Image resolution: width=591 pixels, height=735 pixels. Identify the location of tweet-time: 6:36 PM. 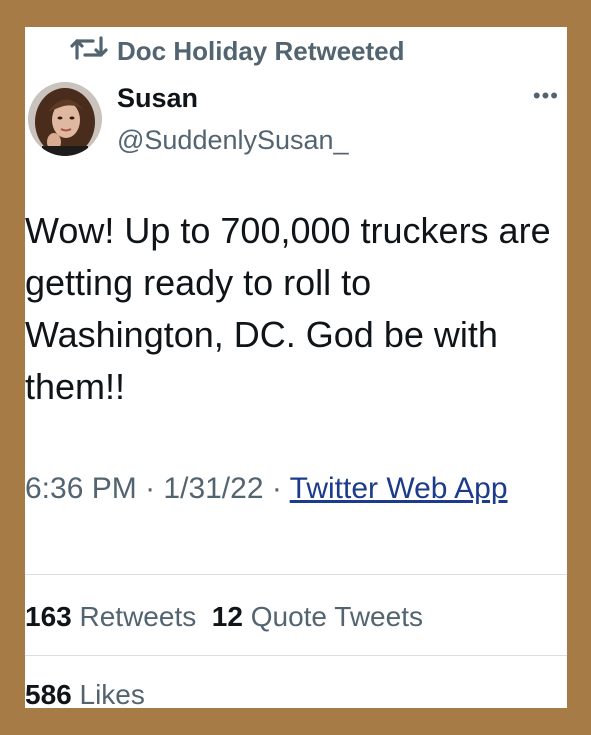
(81, 488).